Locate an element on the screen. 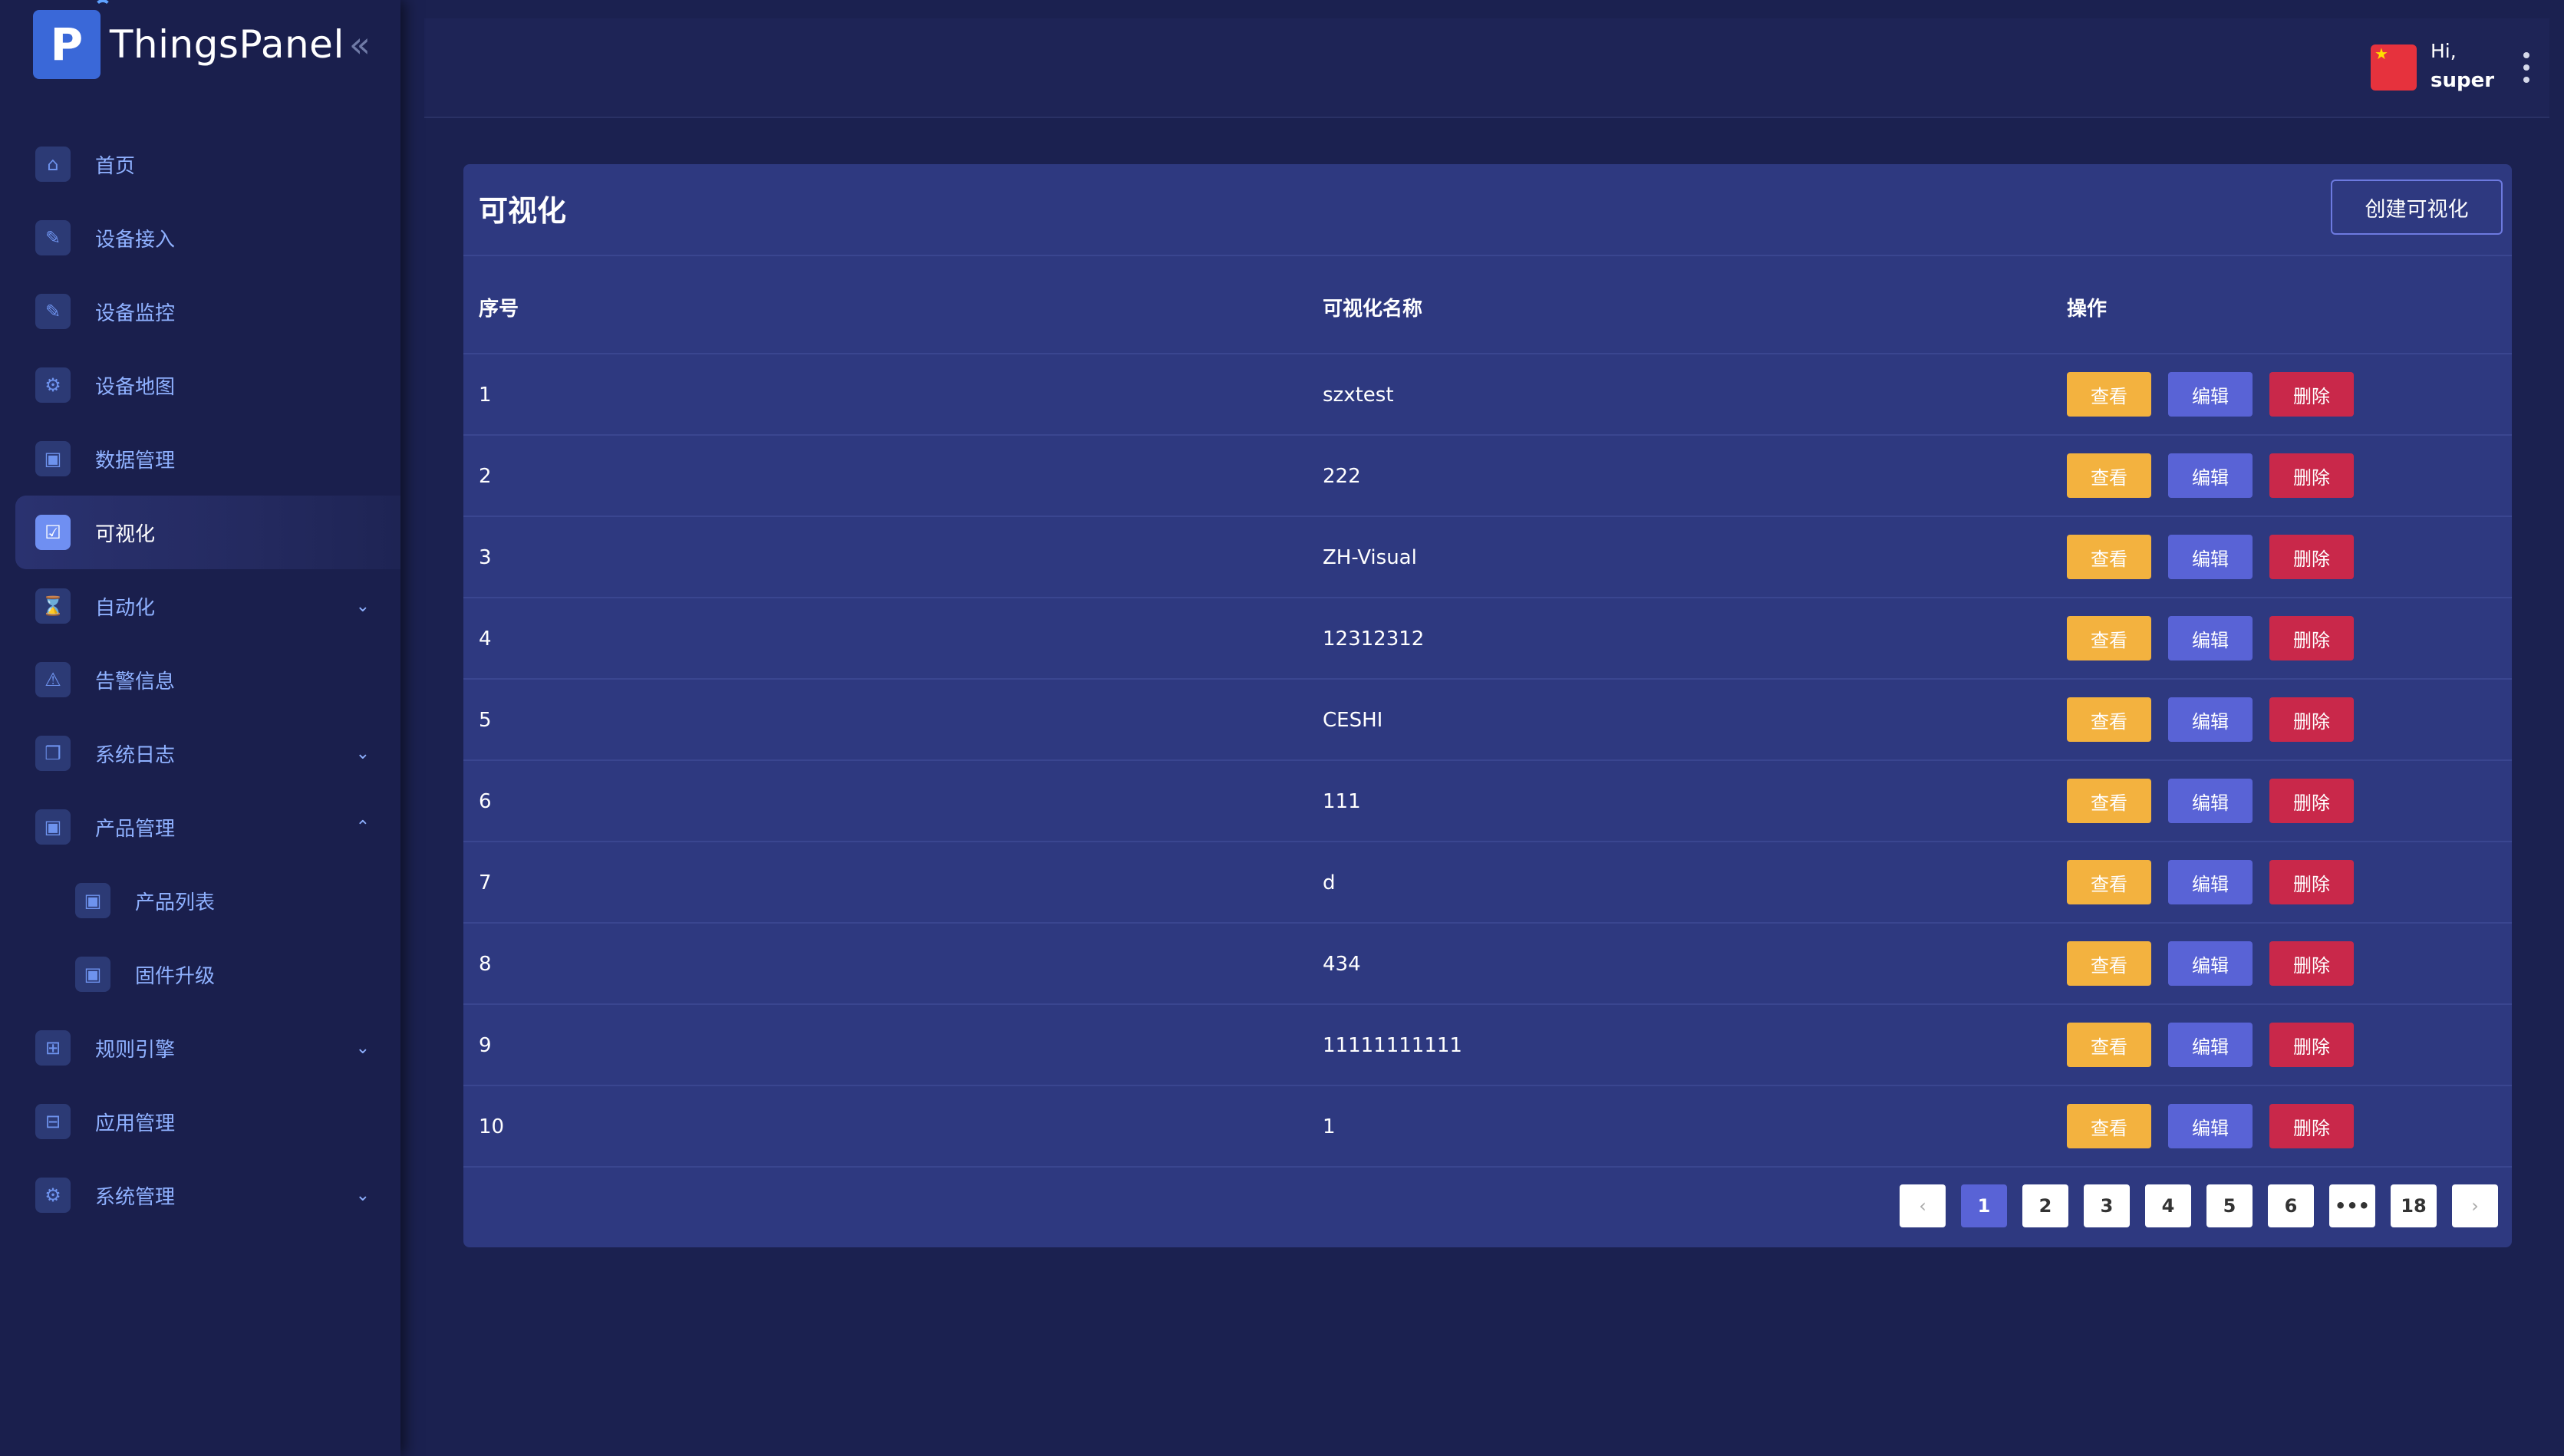 The image size is (2564, 1456). row-number: 4 is located at coordinates (485, 639).